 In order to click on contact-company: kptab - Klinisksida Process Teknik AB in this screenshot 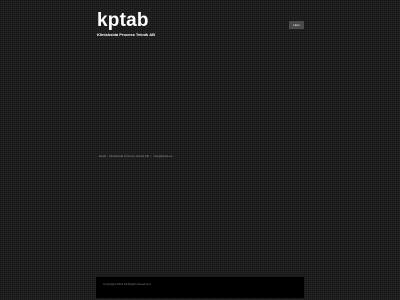, I will do `click(124, 156)`.